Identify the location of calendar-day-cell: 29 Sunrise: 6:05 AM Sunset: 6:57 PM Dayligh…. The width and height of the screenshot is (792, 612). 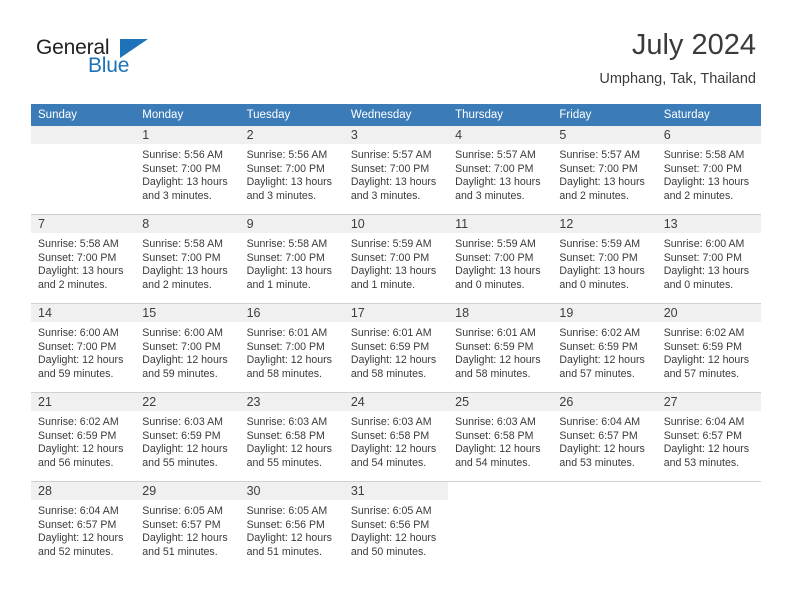
(187, 525).